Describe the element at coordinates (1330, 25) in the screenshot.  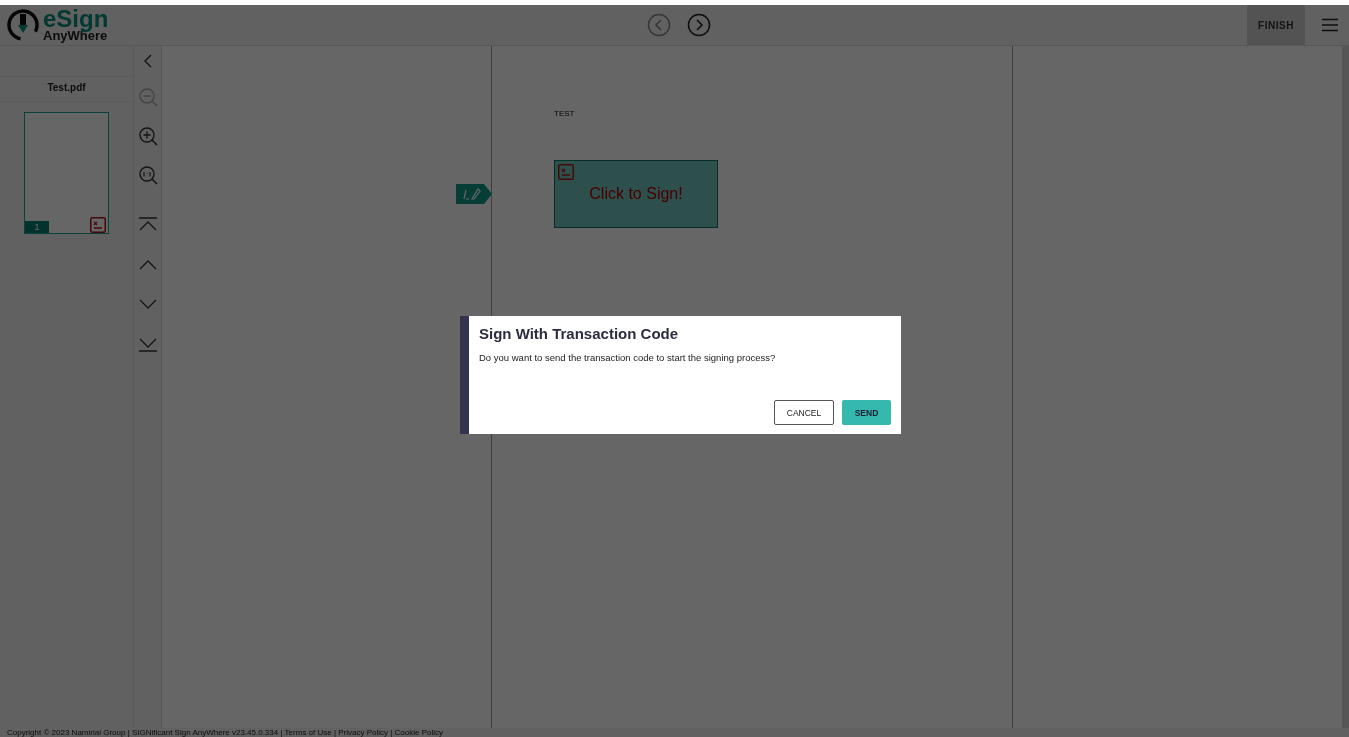
I see `menu-icon` at that location.